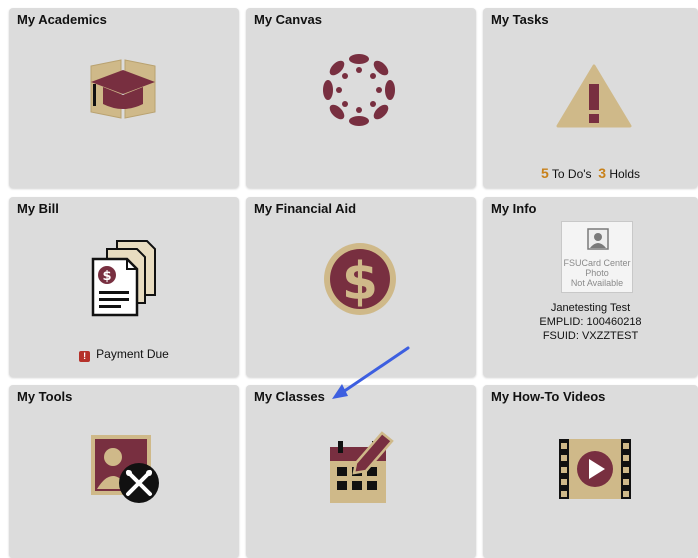 The height and width of the screenshot is (558, 698). Describe the element at coordinates (594, 96) in the screenshot. I see `warning-triangle-icon` at that location.